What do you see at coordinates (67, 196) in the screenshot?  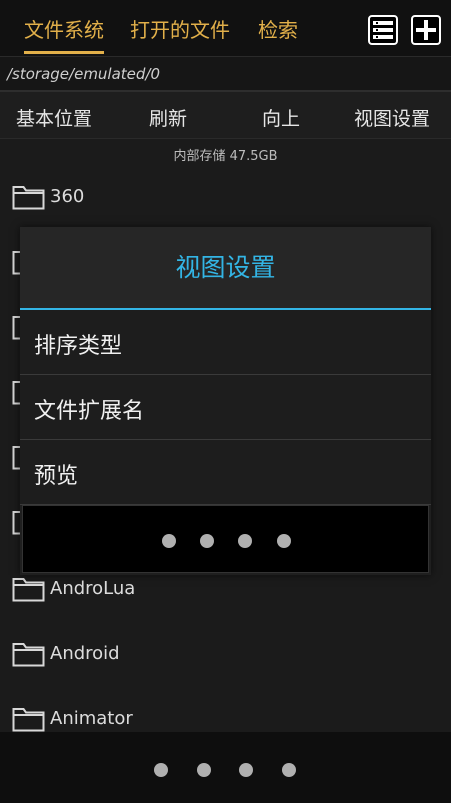 I see `file-name: 360` at bounding box center [67, 196].